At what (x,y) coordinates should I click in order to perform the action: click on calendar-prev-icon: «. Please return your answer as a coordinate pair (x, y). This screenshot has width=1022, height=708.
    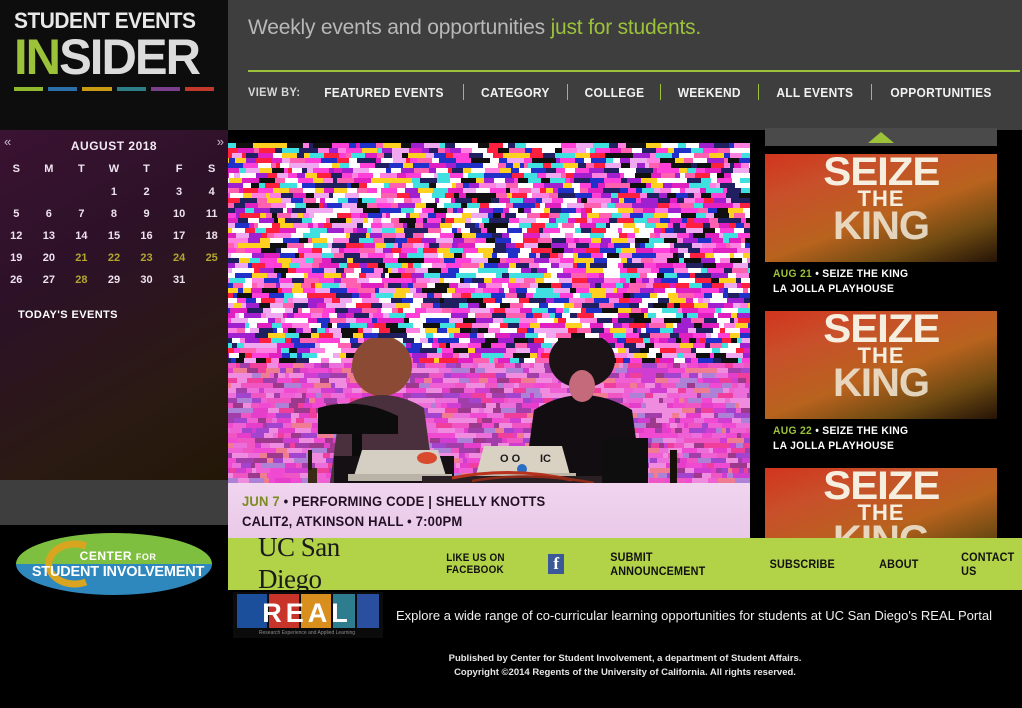
    Looking at the image, I should click on (7, 141).